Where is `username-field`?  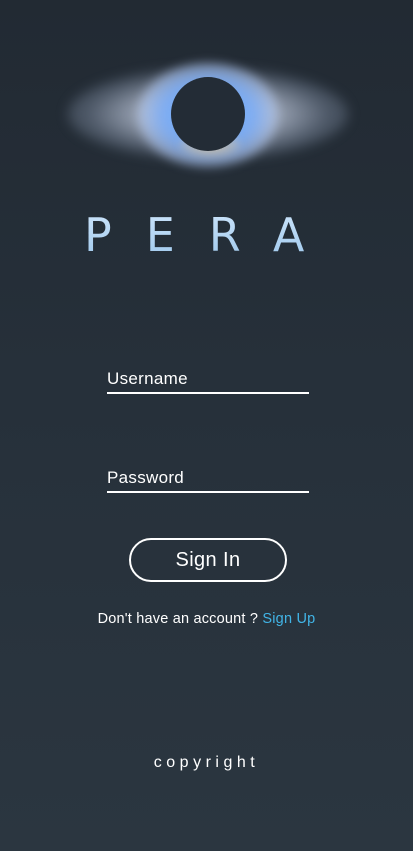
username-field is located at coordinates (208, 380).